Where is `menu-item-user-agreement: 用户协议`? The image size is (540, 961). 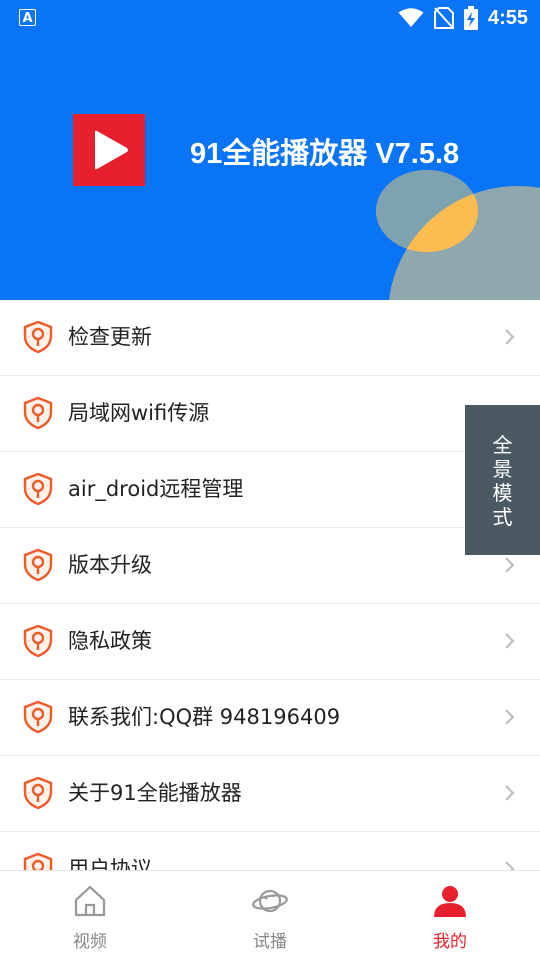 menu-item-user-agreement: 用户协议 is located at coordinates (270, 851).